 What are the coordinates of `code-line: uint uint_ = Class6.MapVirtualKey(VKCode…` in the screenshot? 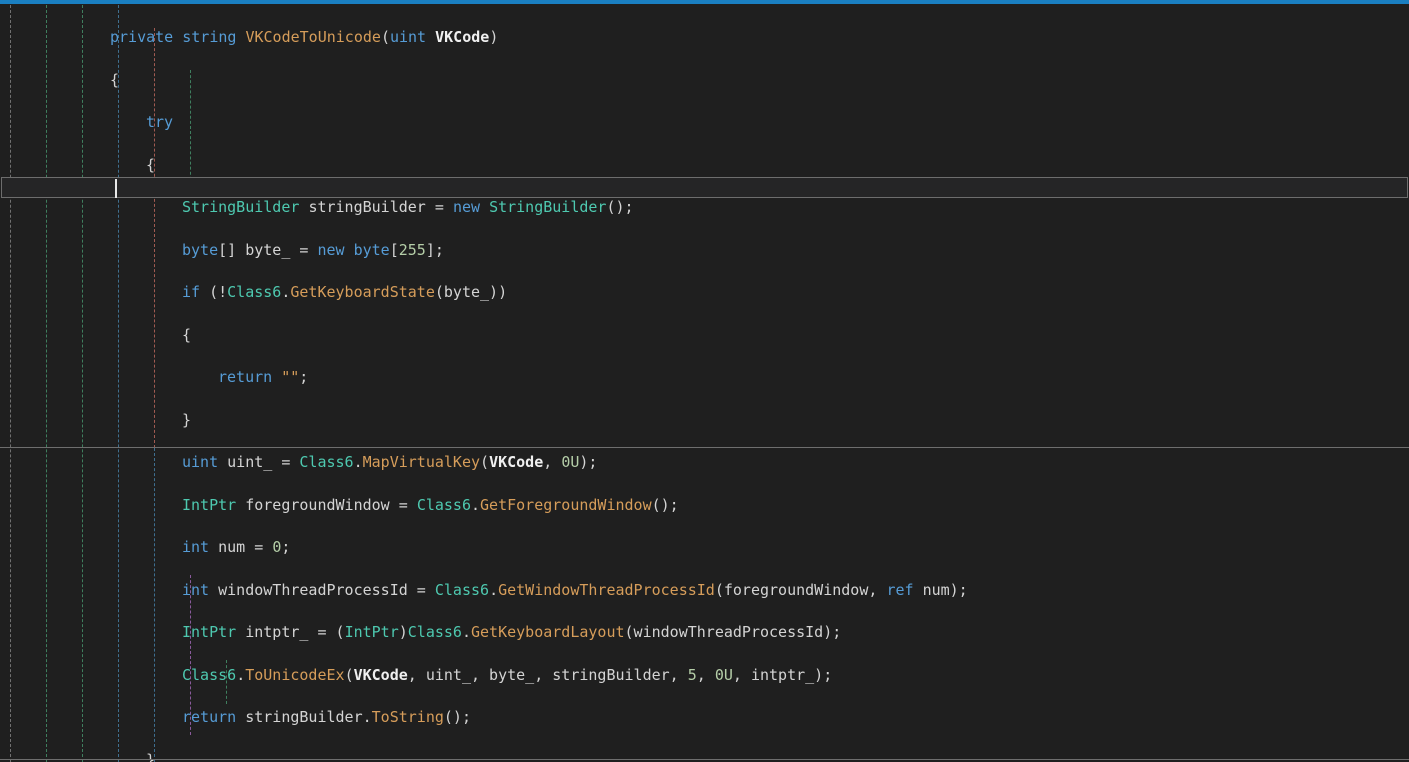 It's located at (704, 462).